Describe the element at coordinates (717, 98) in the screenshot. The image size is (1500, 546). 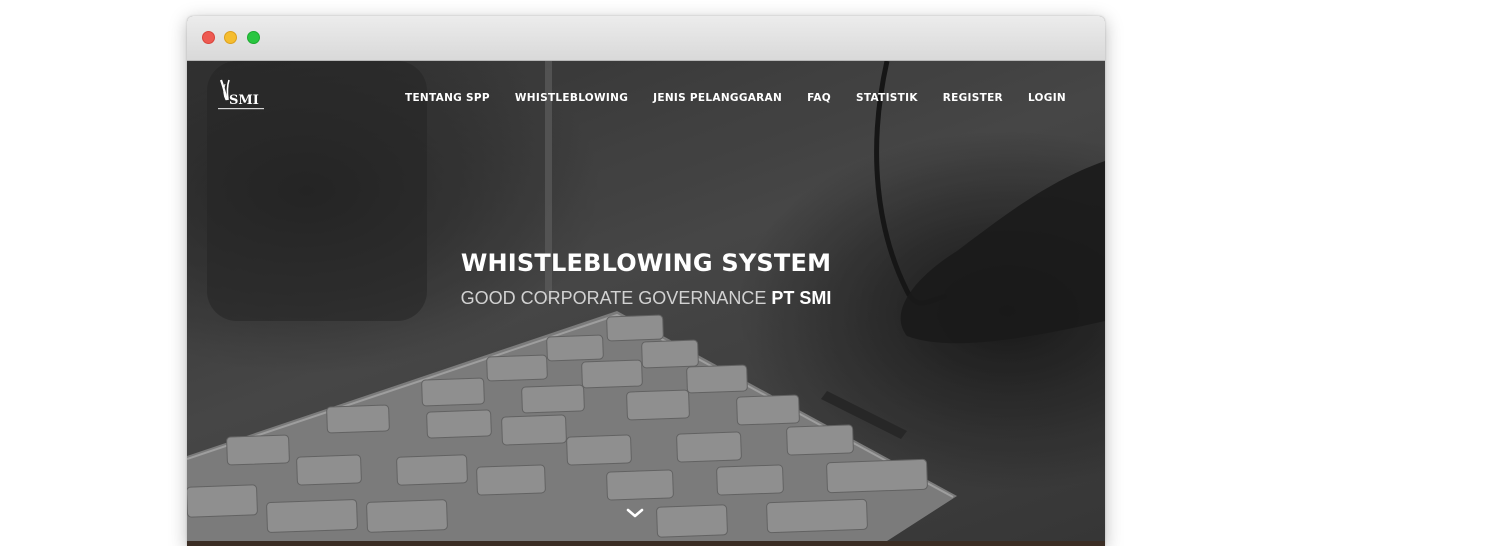
I see `nav-jenis-pelanggaran: JENIS PELANGGARAN` at that location.